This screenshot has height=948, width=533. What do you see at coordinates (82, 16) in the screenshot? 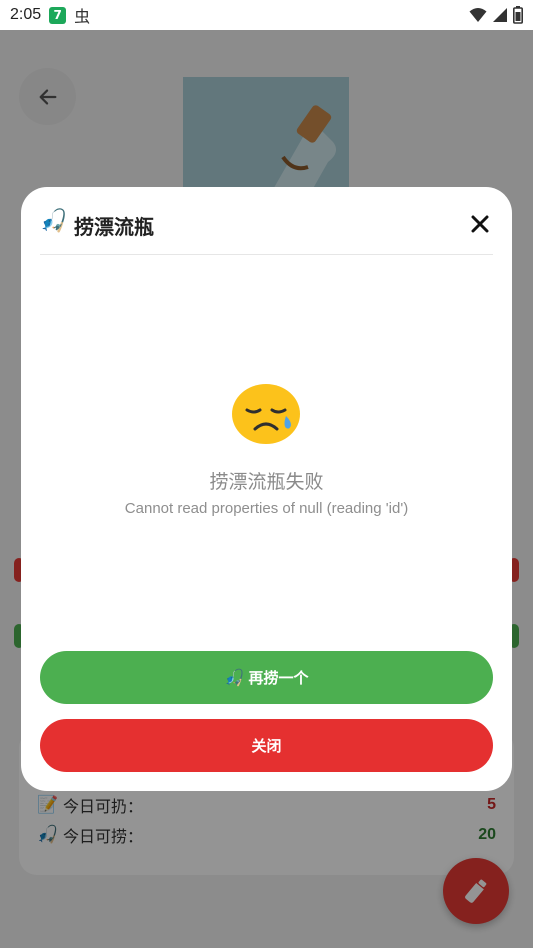
I see `bug-notification-icon: 虫` at bounding box center [82, 16].